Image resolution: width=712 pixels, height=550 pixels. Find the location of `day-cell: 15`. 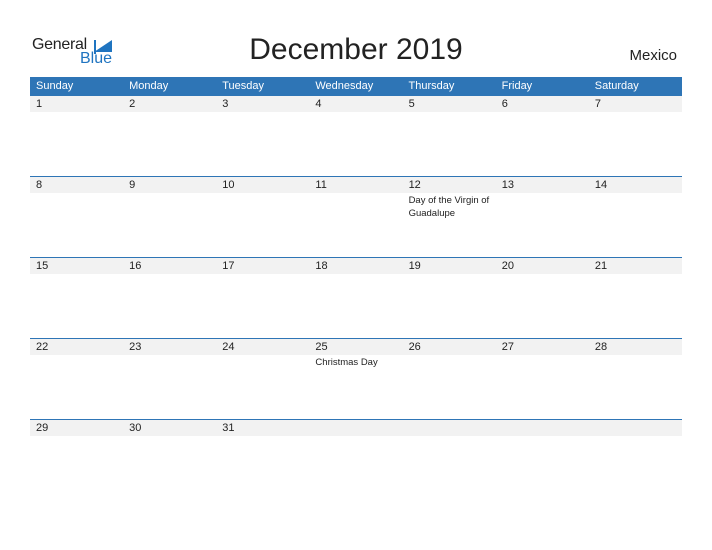

day-cell: 15 is located at coordinates (76, 298).